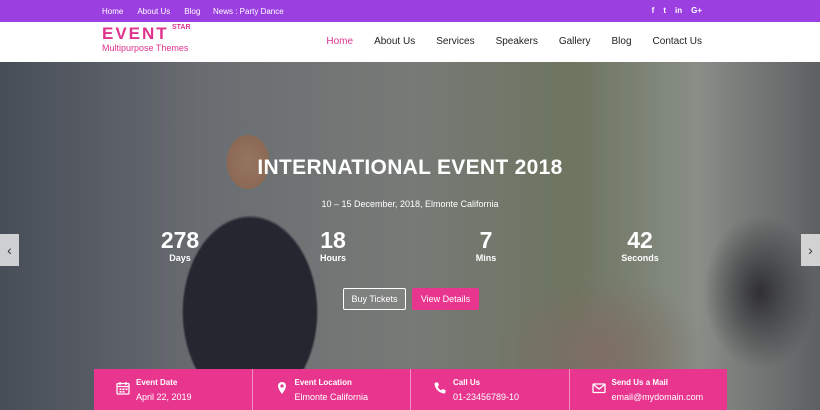  What do you see at coordinates (658, 397) in the screenshot?
I see `info-value: email@mydomain.com` at bounding box center [658, 397].